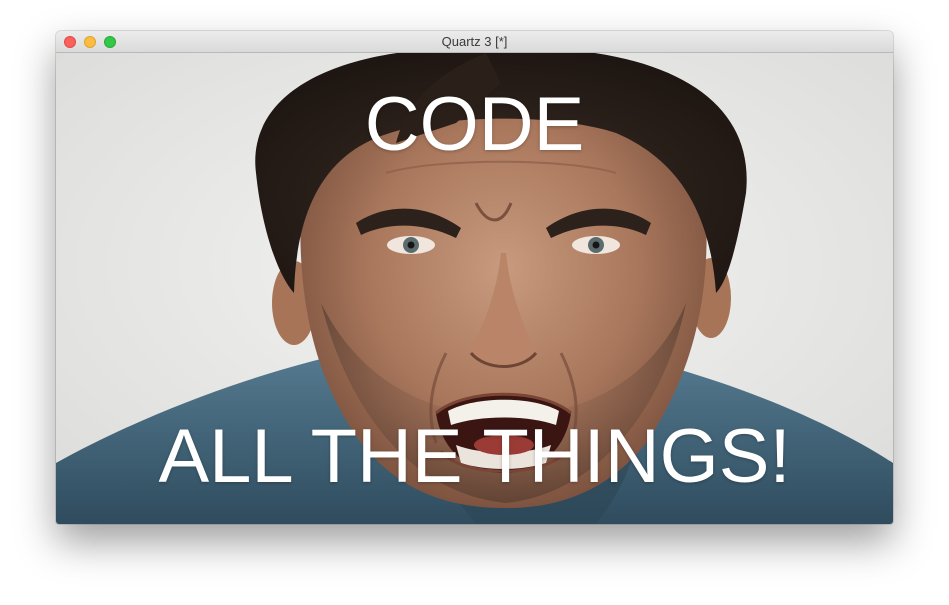 Image resolution: width=949 pixels, height=605 pixels. I want to click on meme-top-text: CODE, so click(474, 124).